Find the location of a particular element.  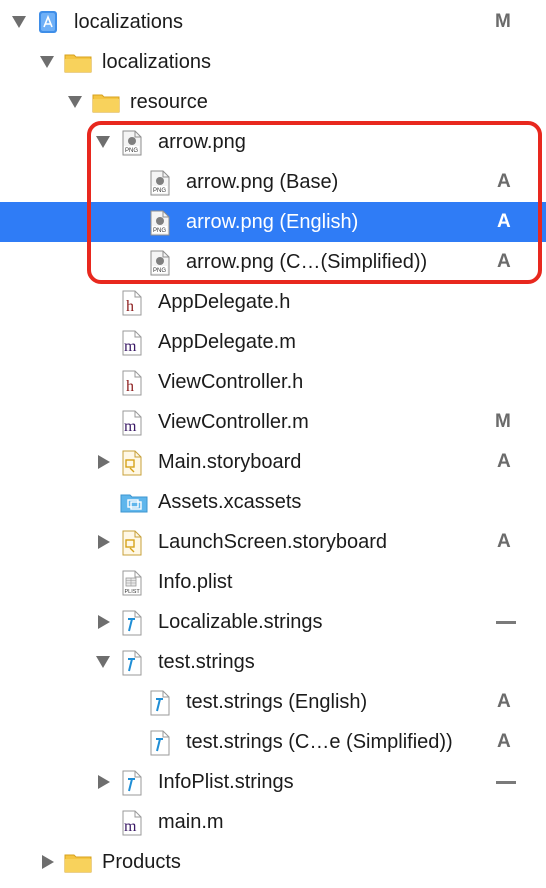

navigator-row-file-info-plist: PLIST Info.plist is located at coordinates (273, 582).